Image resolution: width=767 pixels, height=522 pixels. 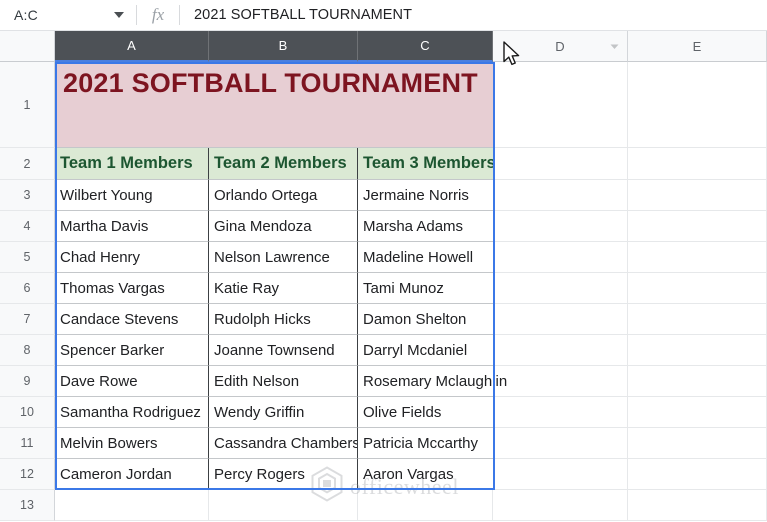 What do you see at coordinates (132, 226) in the screenshot?
I see `cell-a4: Martha Davis` at bounding box center [132, 226].